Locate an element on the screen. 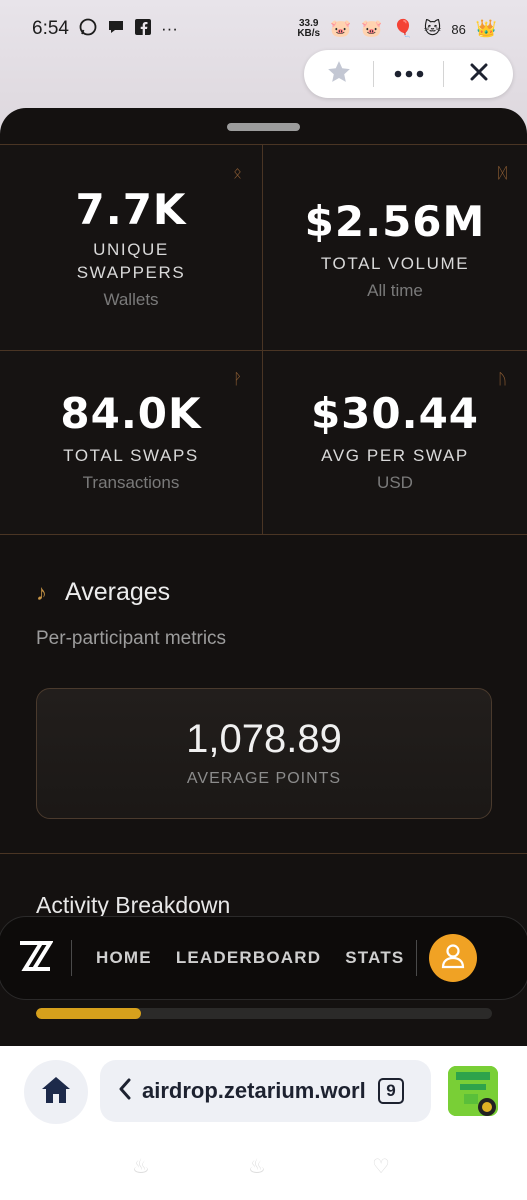 The width and height of the screenshot is (527, 1200). tab-count-button: 9 is located at coordinates (391, 1091).